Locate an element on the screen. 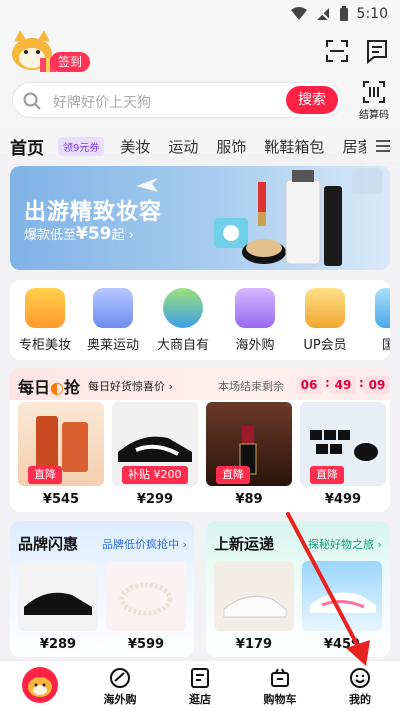 The height and width of the screenshot is (711, 400). profile-smile-icon is located at coordinates (360, 678).